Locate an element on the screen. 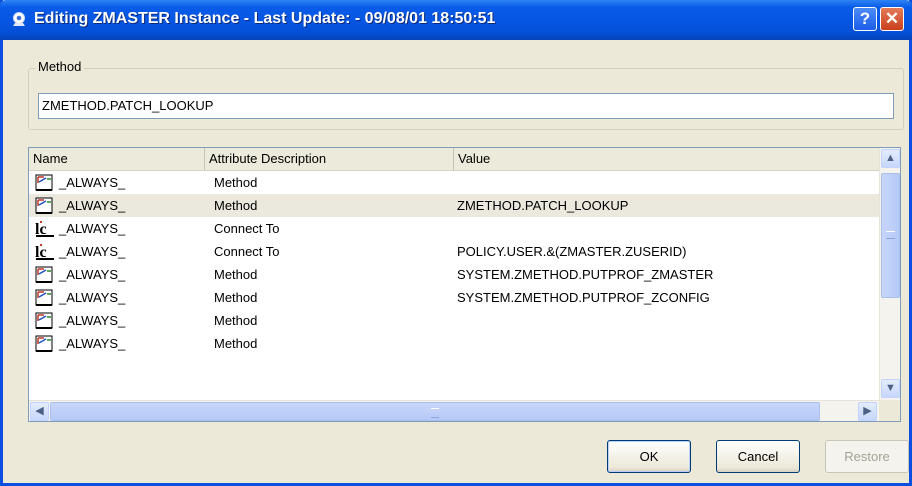 Image resolution: width=912 pixels, height=486 pixels. column-header-value: Value is located at coordinates (666, 159).